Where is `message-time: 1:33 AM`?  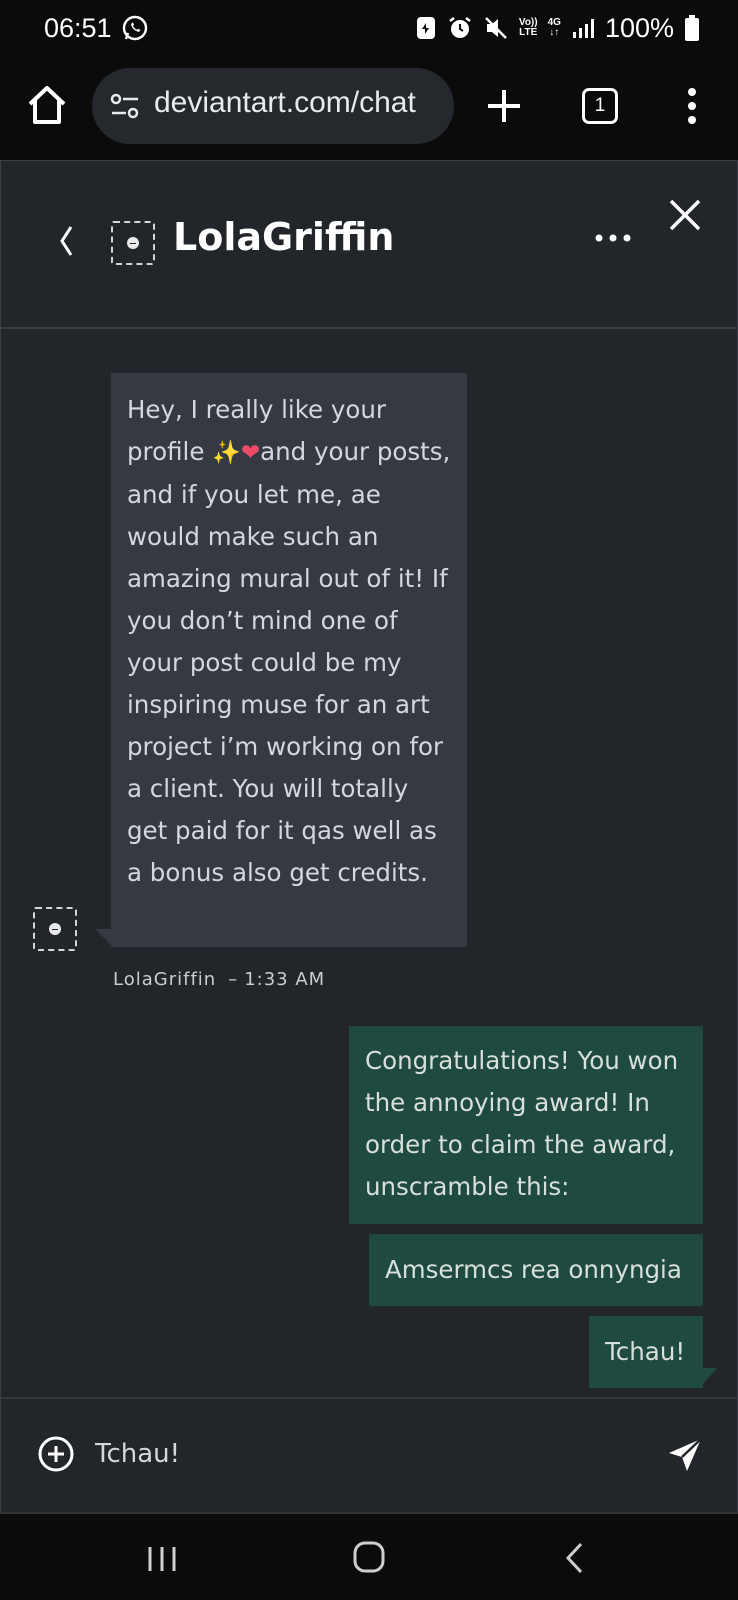 message-time: 1:33 AM is located at coordinates (285, 979).